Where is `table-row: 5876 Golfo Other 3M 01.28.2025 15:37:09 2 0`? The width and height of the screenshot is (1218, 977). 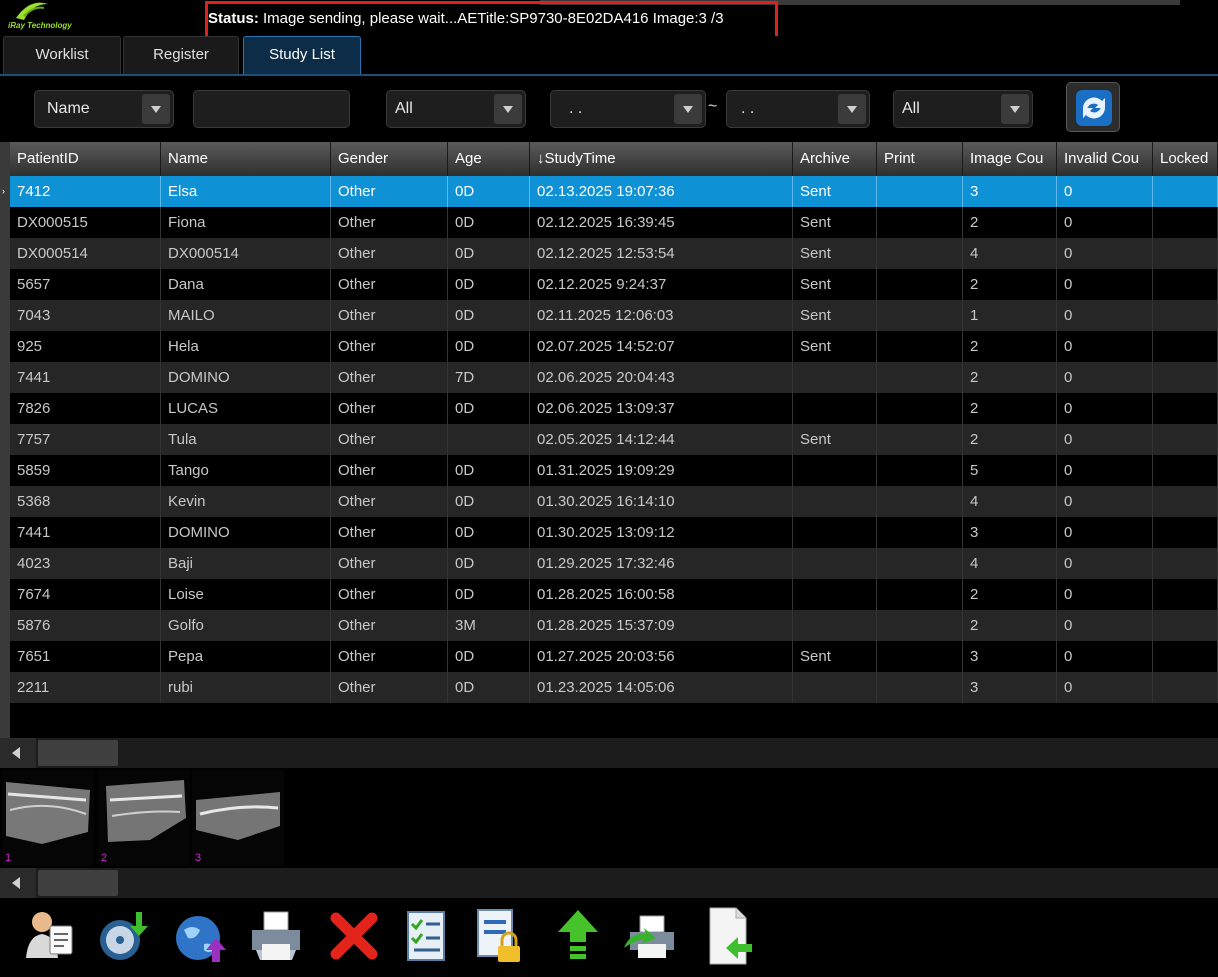 table-row: 5876 Golfo Other 3M 01.28.2025 15:37:09 2 0 is located at coordinates (614, 625).